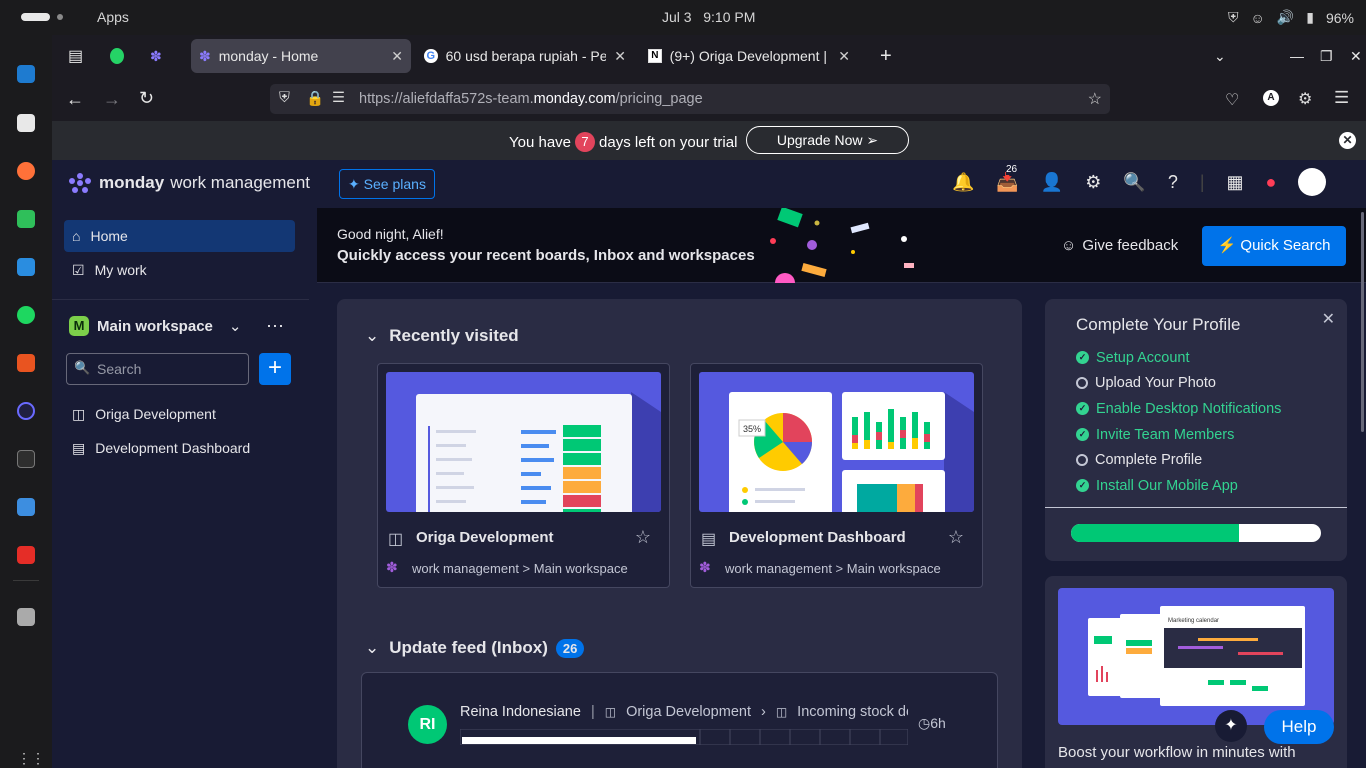 The width and height of the screenshot is (1366, 768). What do you see at coordinates (749, 56) in the screenshot?
I see `tab-notion: N (9+) Origa Development | ✕` at bounding box center [749, 56].